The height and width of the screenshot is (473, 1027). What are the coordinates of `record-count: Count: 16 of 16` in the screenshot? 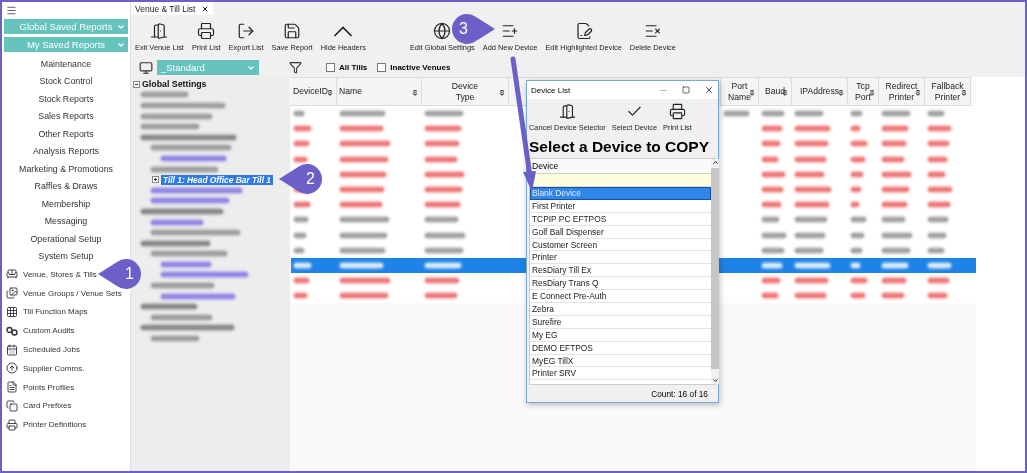 It's located at (679, 394).